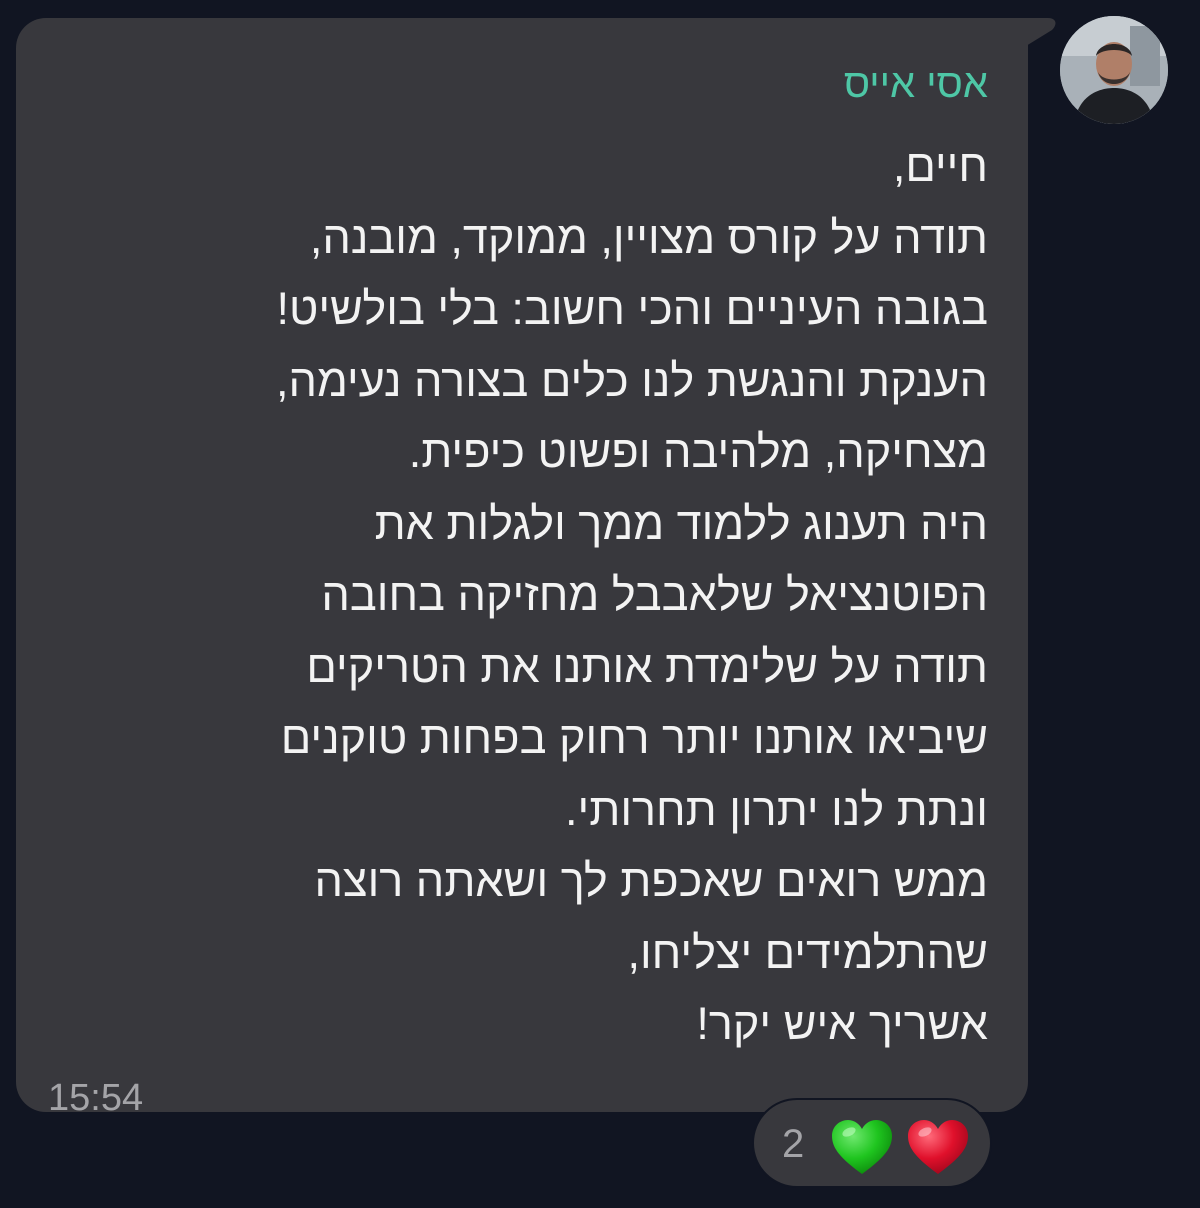 The image size is (1200, 1208). What do you see at coordinates (698, 451) in the screenshot?
I see `message-line: מצחיקה, מלהיבה ופשוט כיפית.` at bounding box center [698, 451].